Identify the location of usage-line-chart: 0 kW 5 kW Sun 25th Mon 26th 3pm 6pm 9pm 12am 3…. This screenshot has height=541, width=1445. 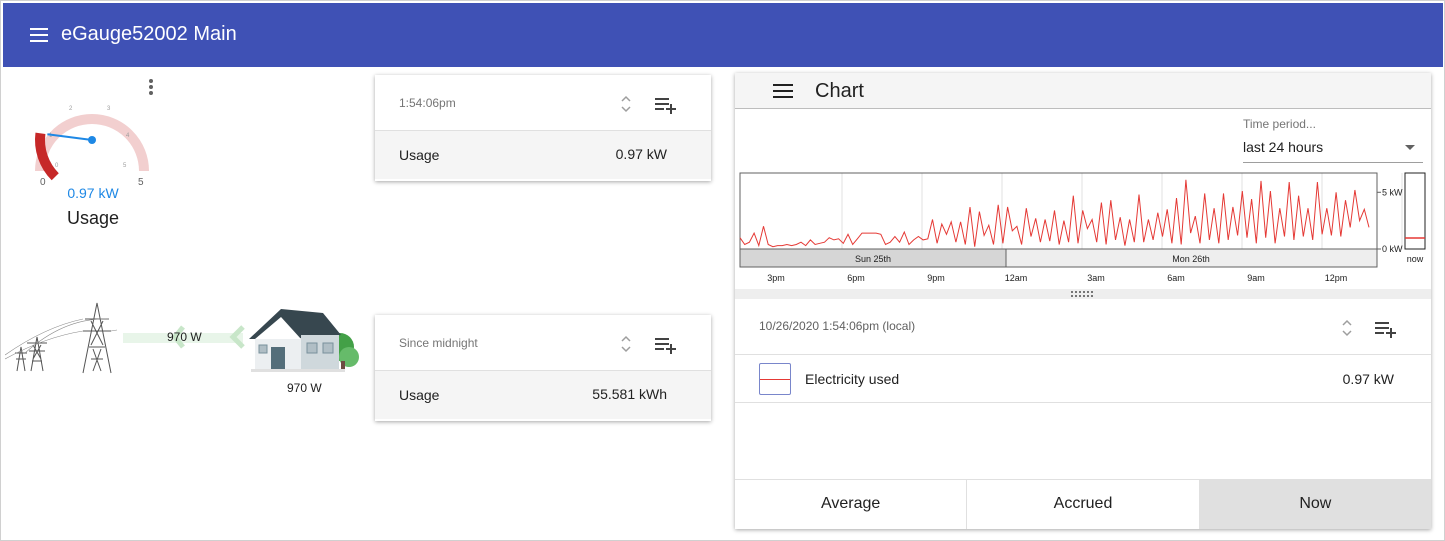
(1083, 230).